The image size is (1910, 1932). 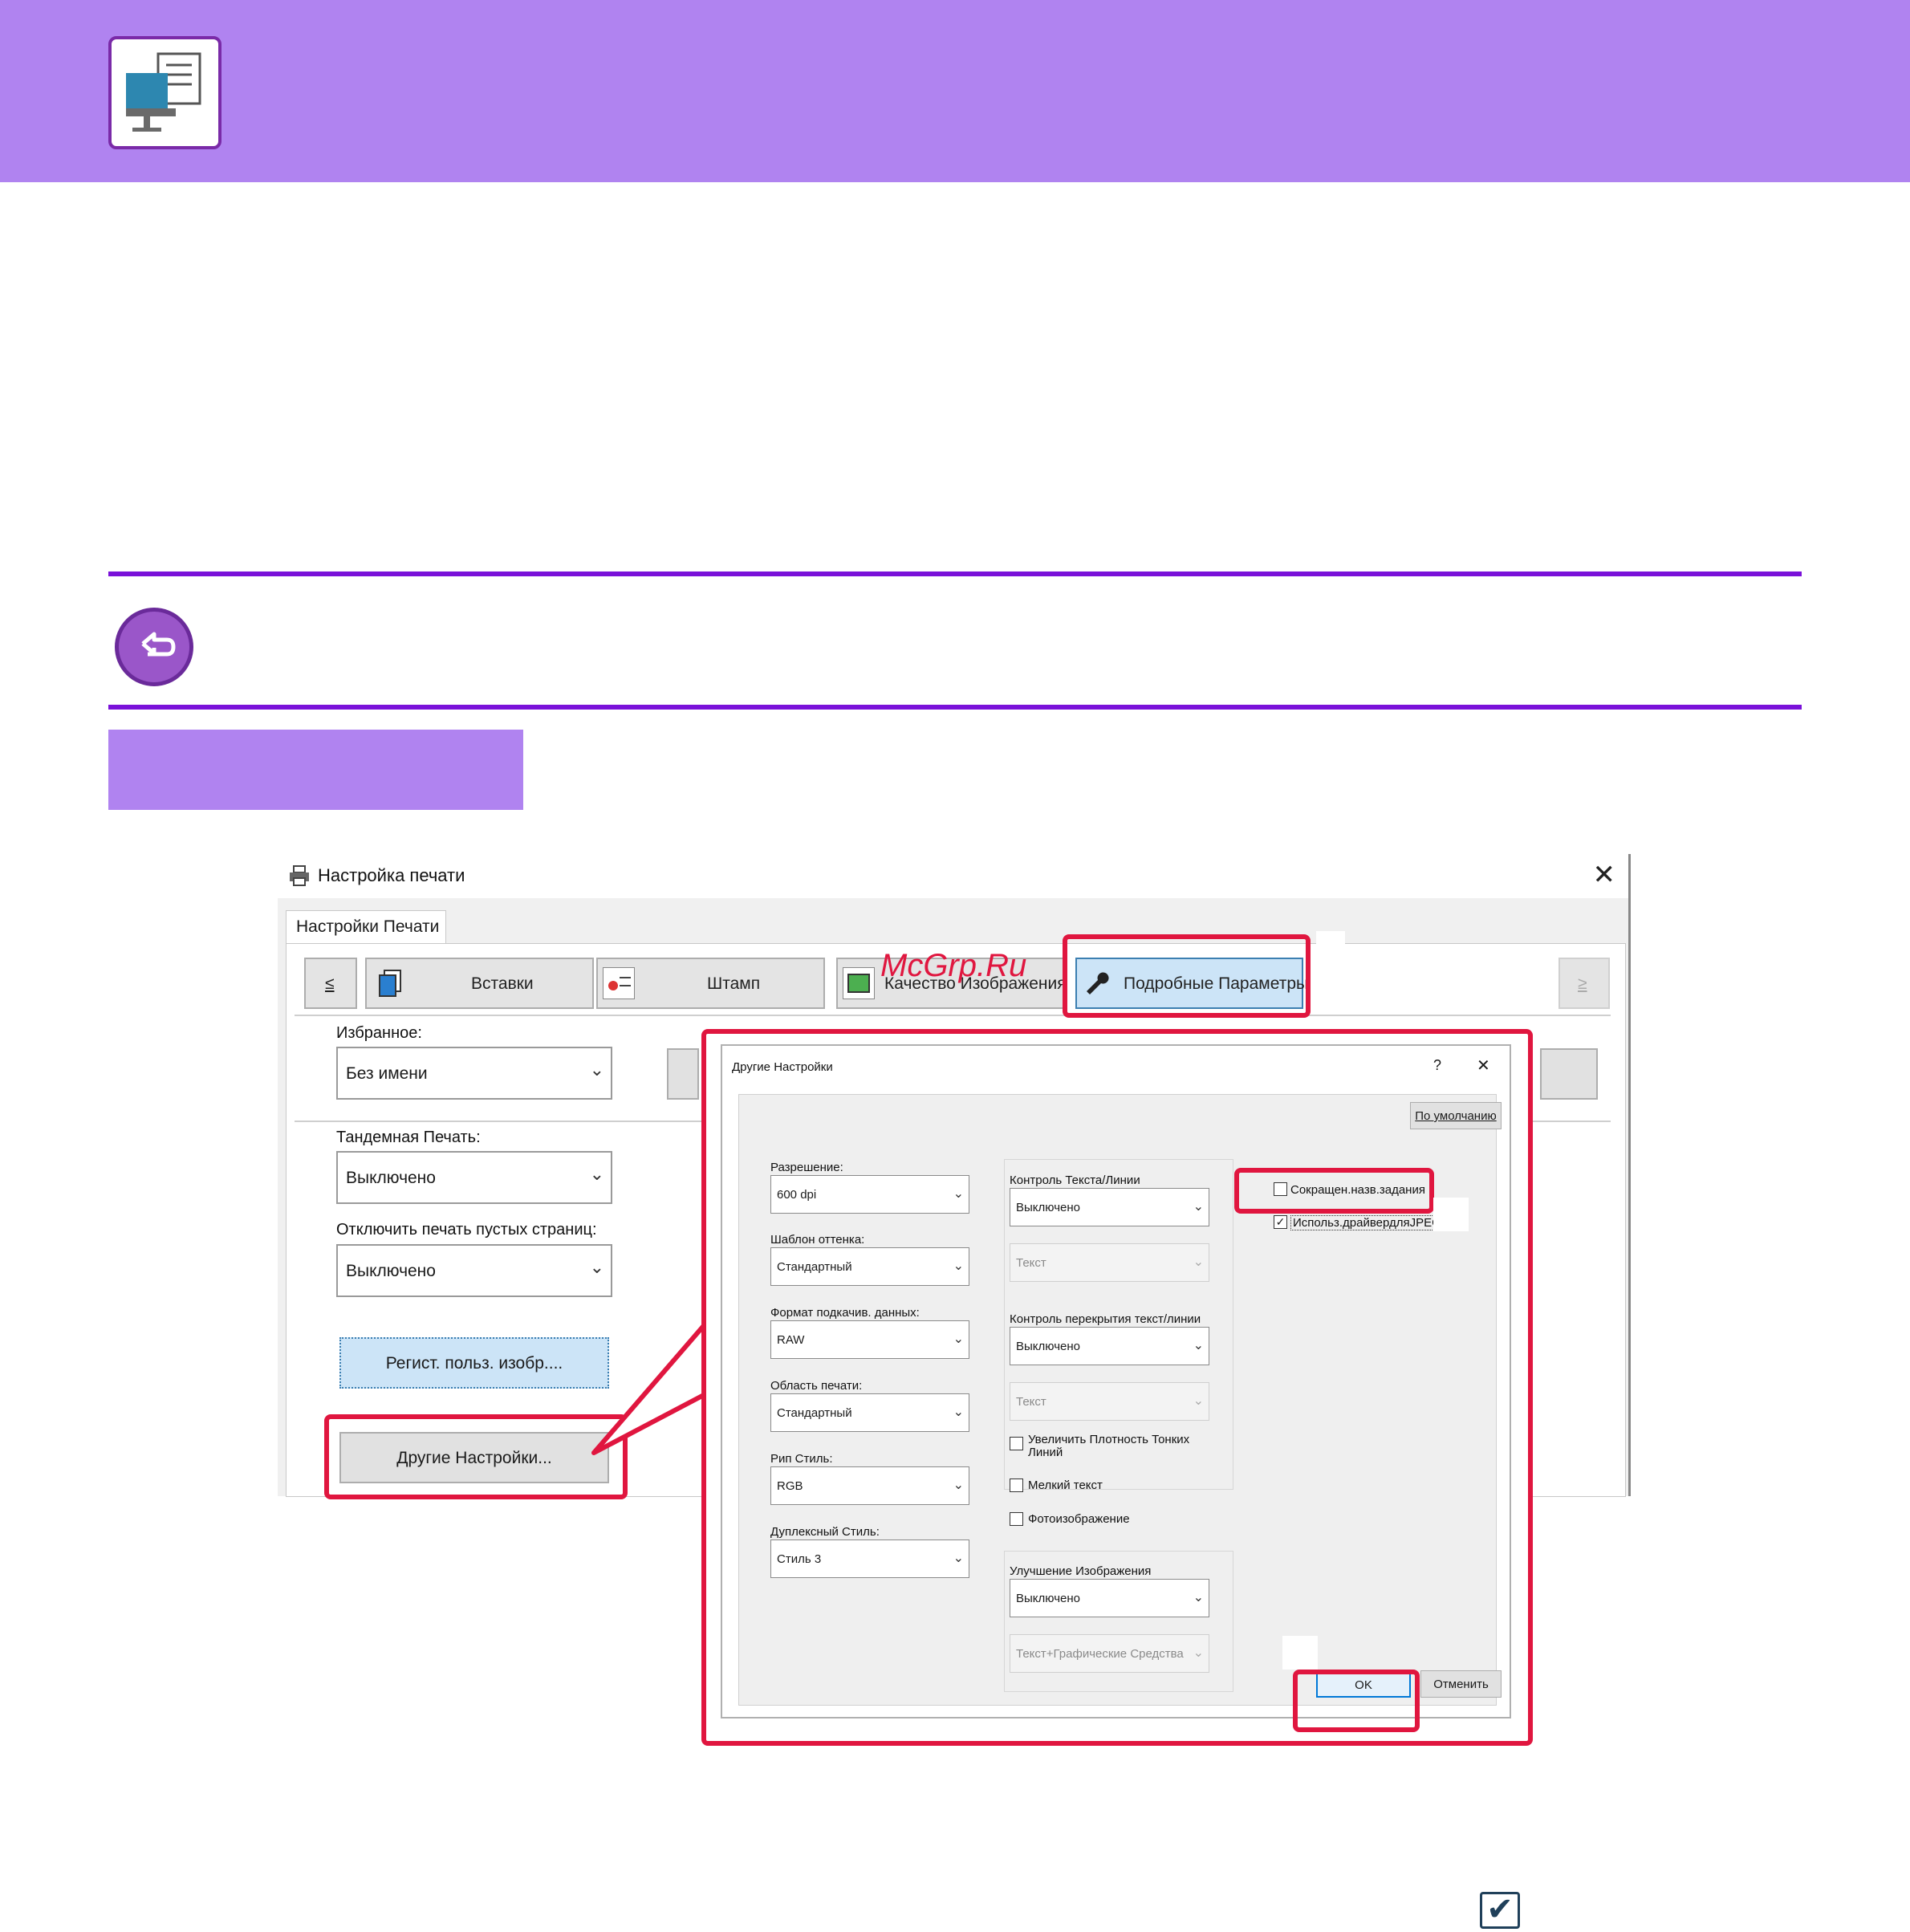 What do you see at coordinates (955, 573) in the screenshot?
I see `section-divider-top` at bounding box center [955, 573].